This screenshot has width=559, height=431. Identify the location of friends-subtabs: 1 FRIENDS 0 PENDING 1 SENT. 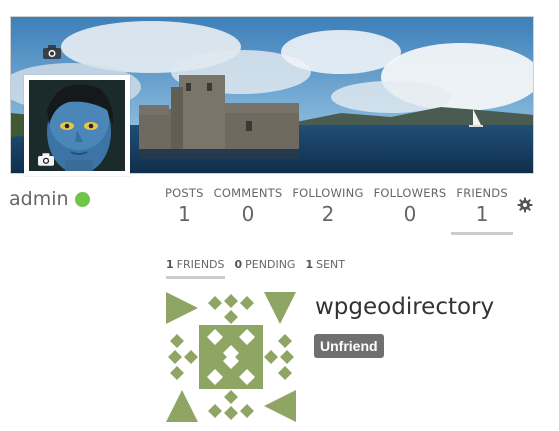
(255, 268).